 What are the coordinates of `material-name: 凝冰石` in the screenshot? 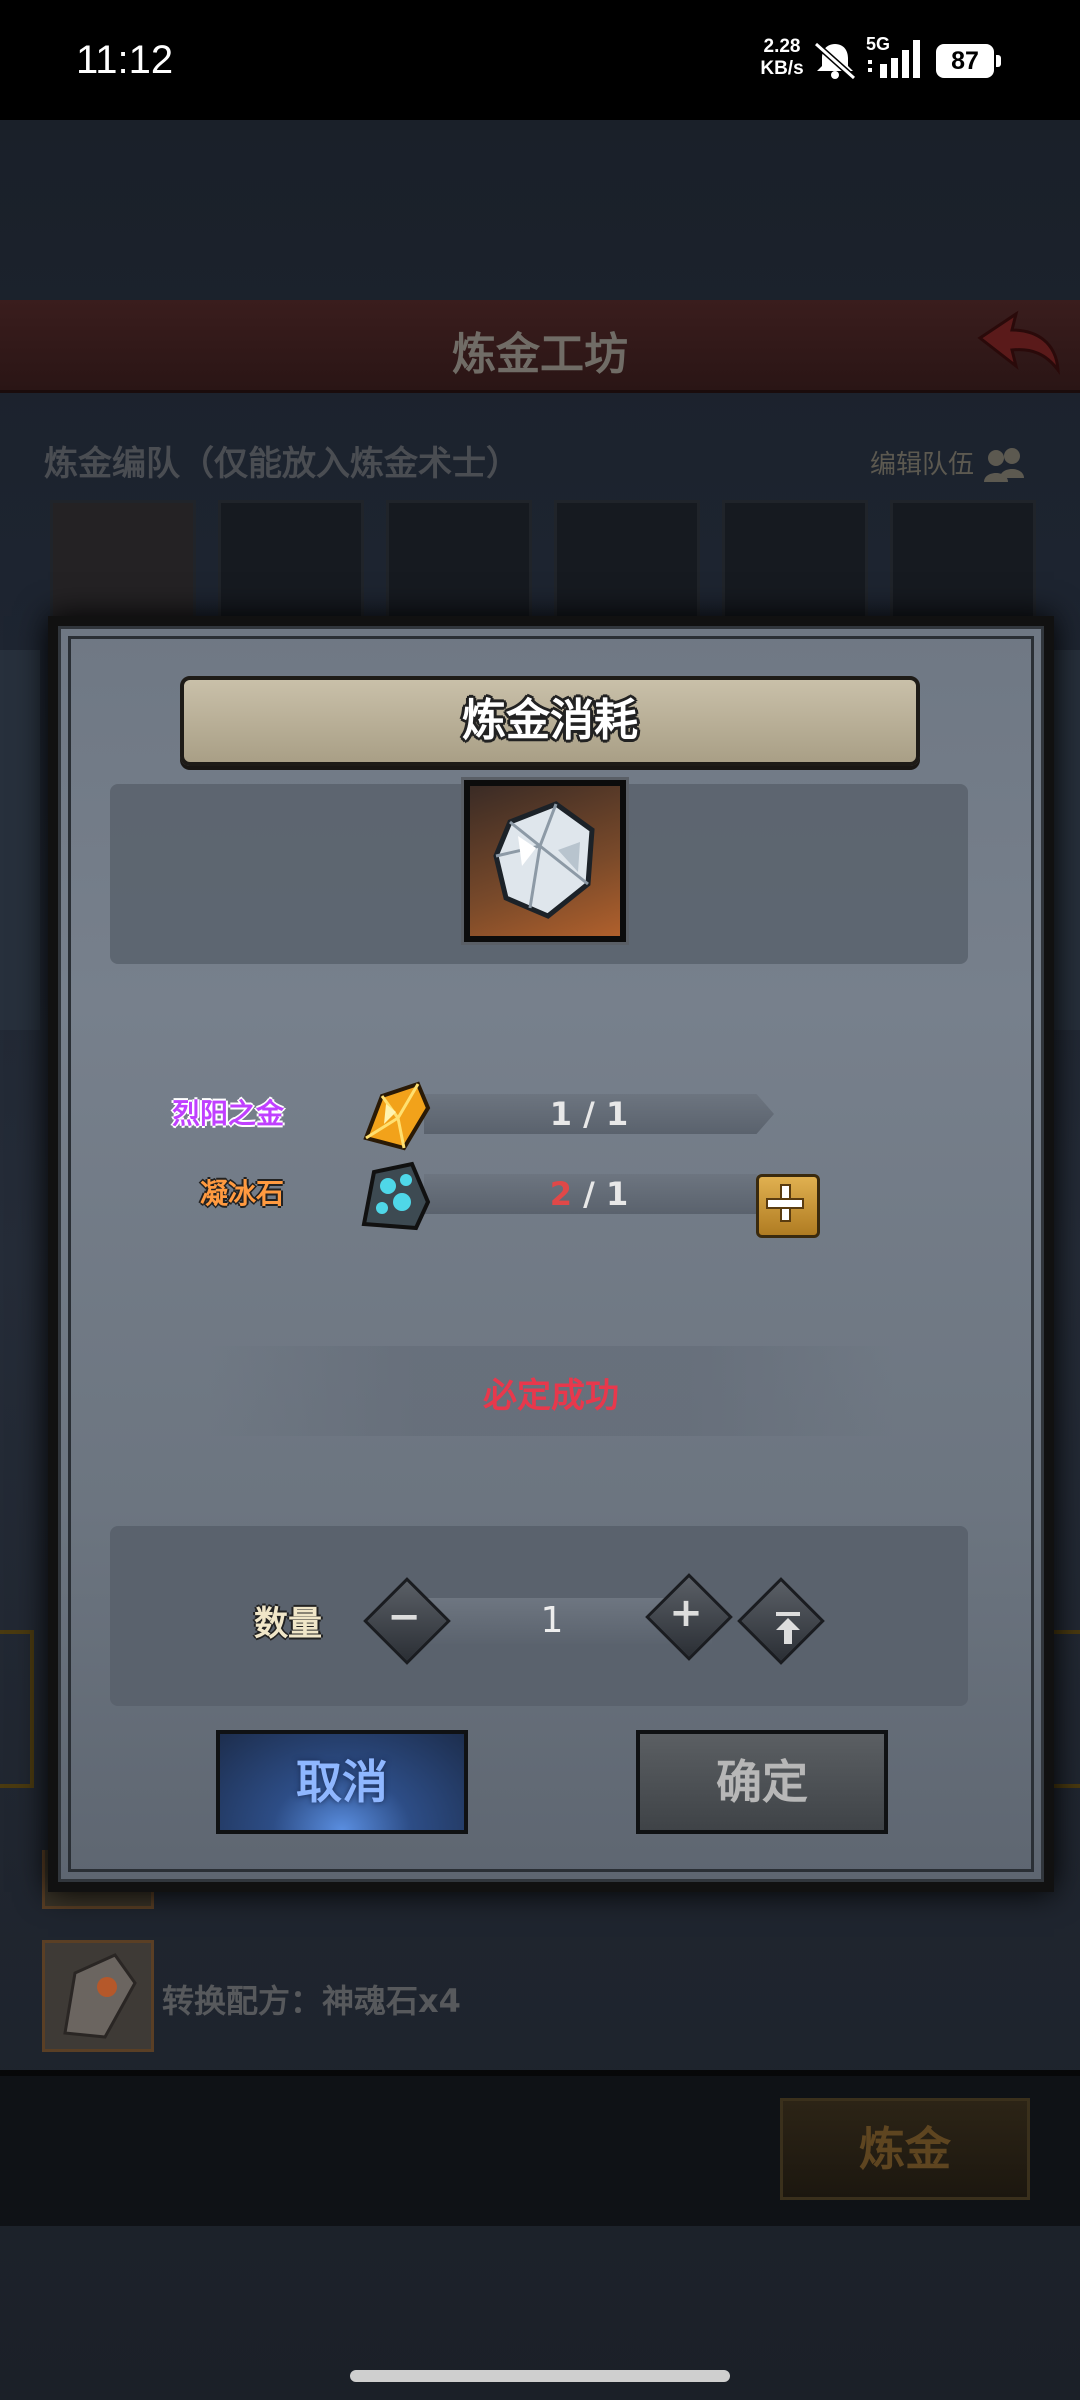 It's located at (241, 1193).